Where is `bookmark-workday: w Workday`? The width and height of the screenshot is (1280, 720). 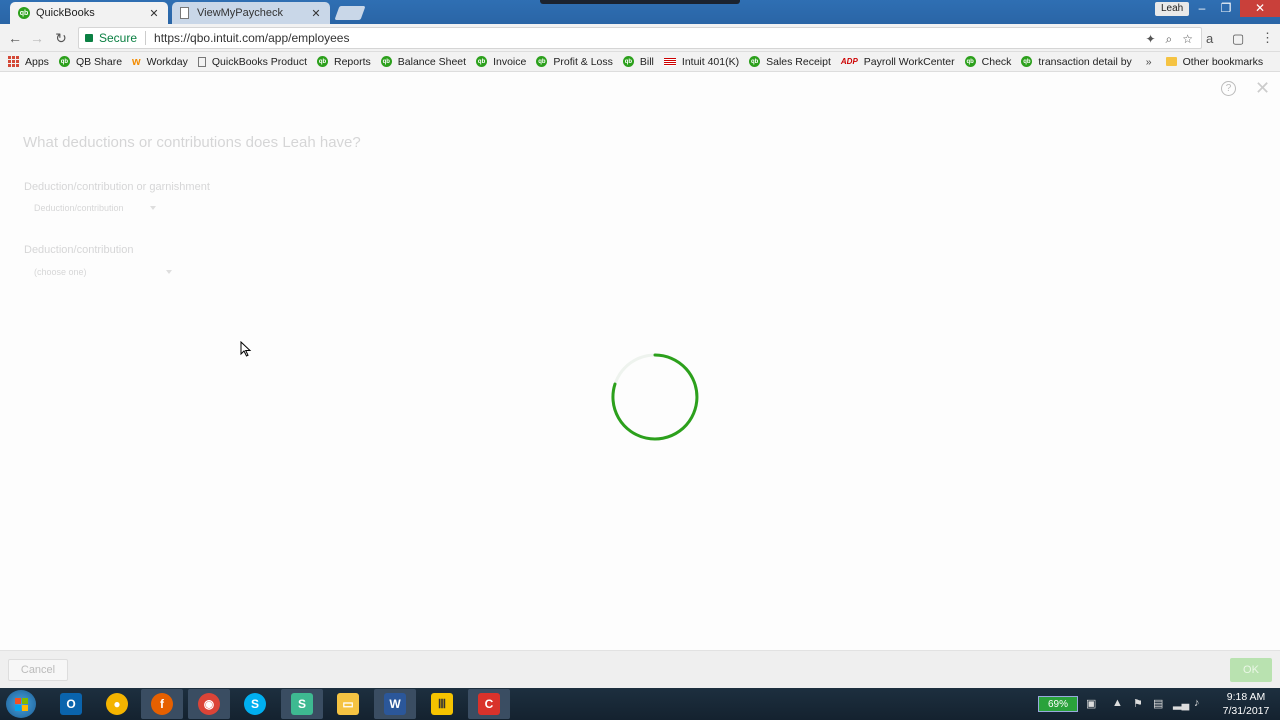 bookmark-workday: w Workday is located at coordinates (160, 62).